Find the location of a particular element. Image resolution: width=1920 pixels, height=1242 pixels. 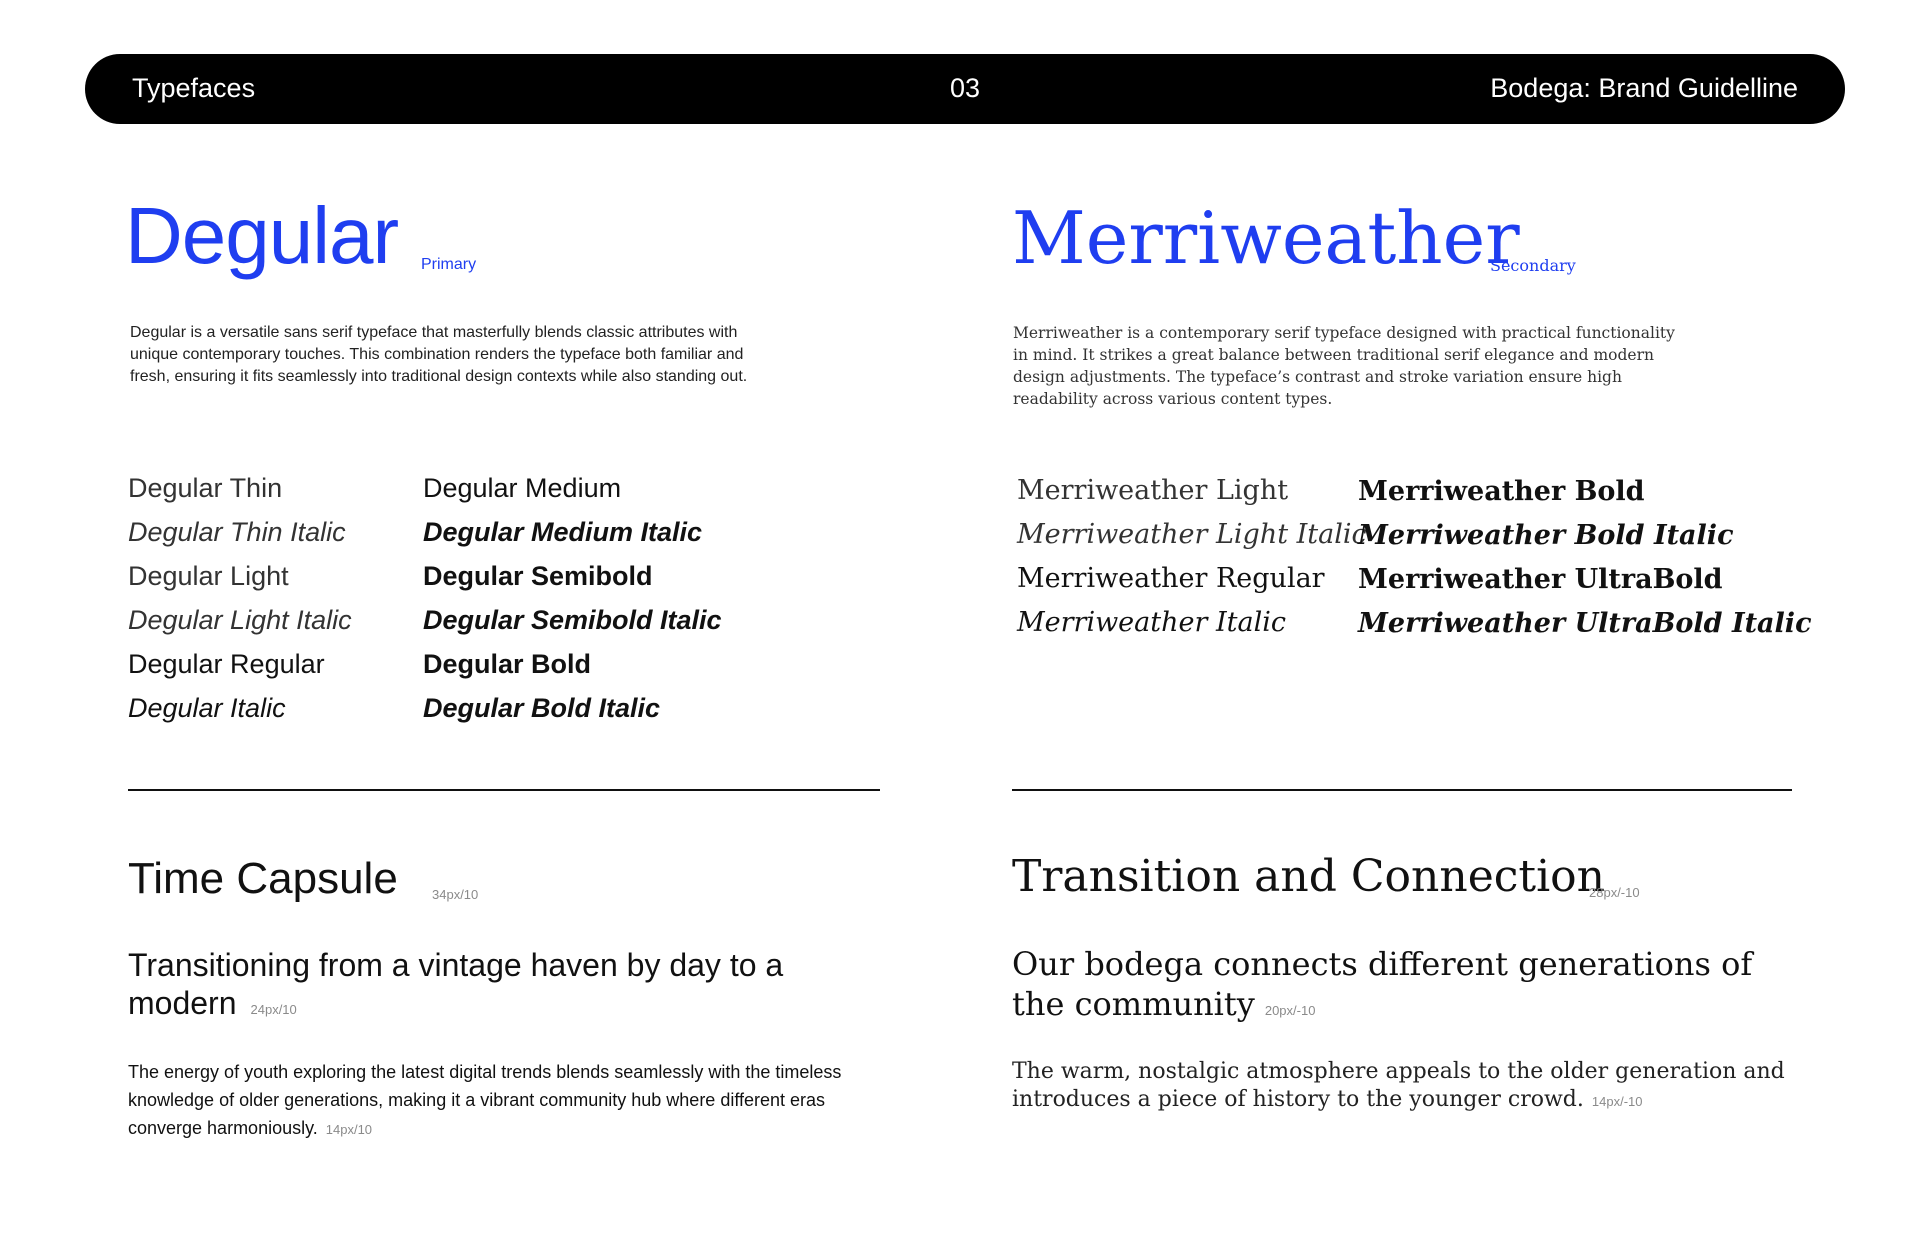

weight-sample: Degular Medium is located at coordinates (522, 488).